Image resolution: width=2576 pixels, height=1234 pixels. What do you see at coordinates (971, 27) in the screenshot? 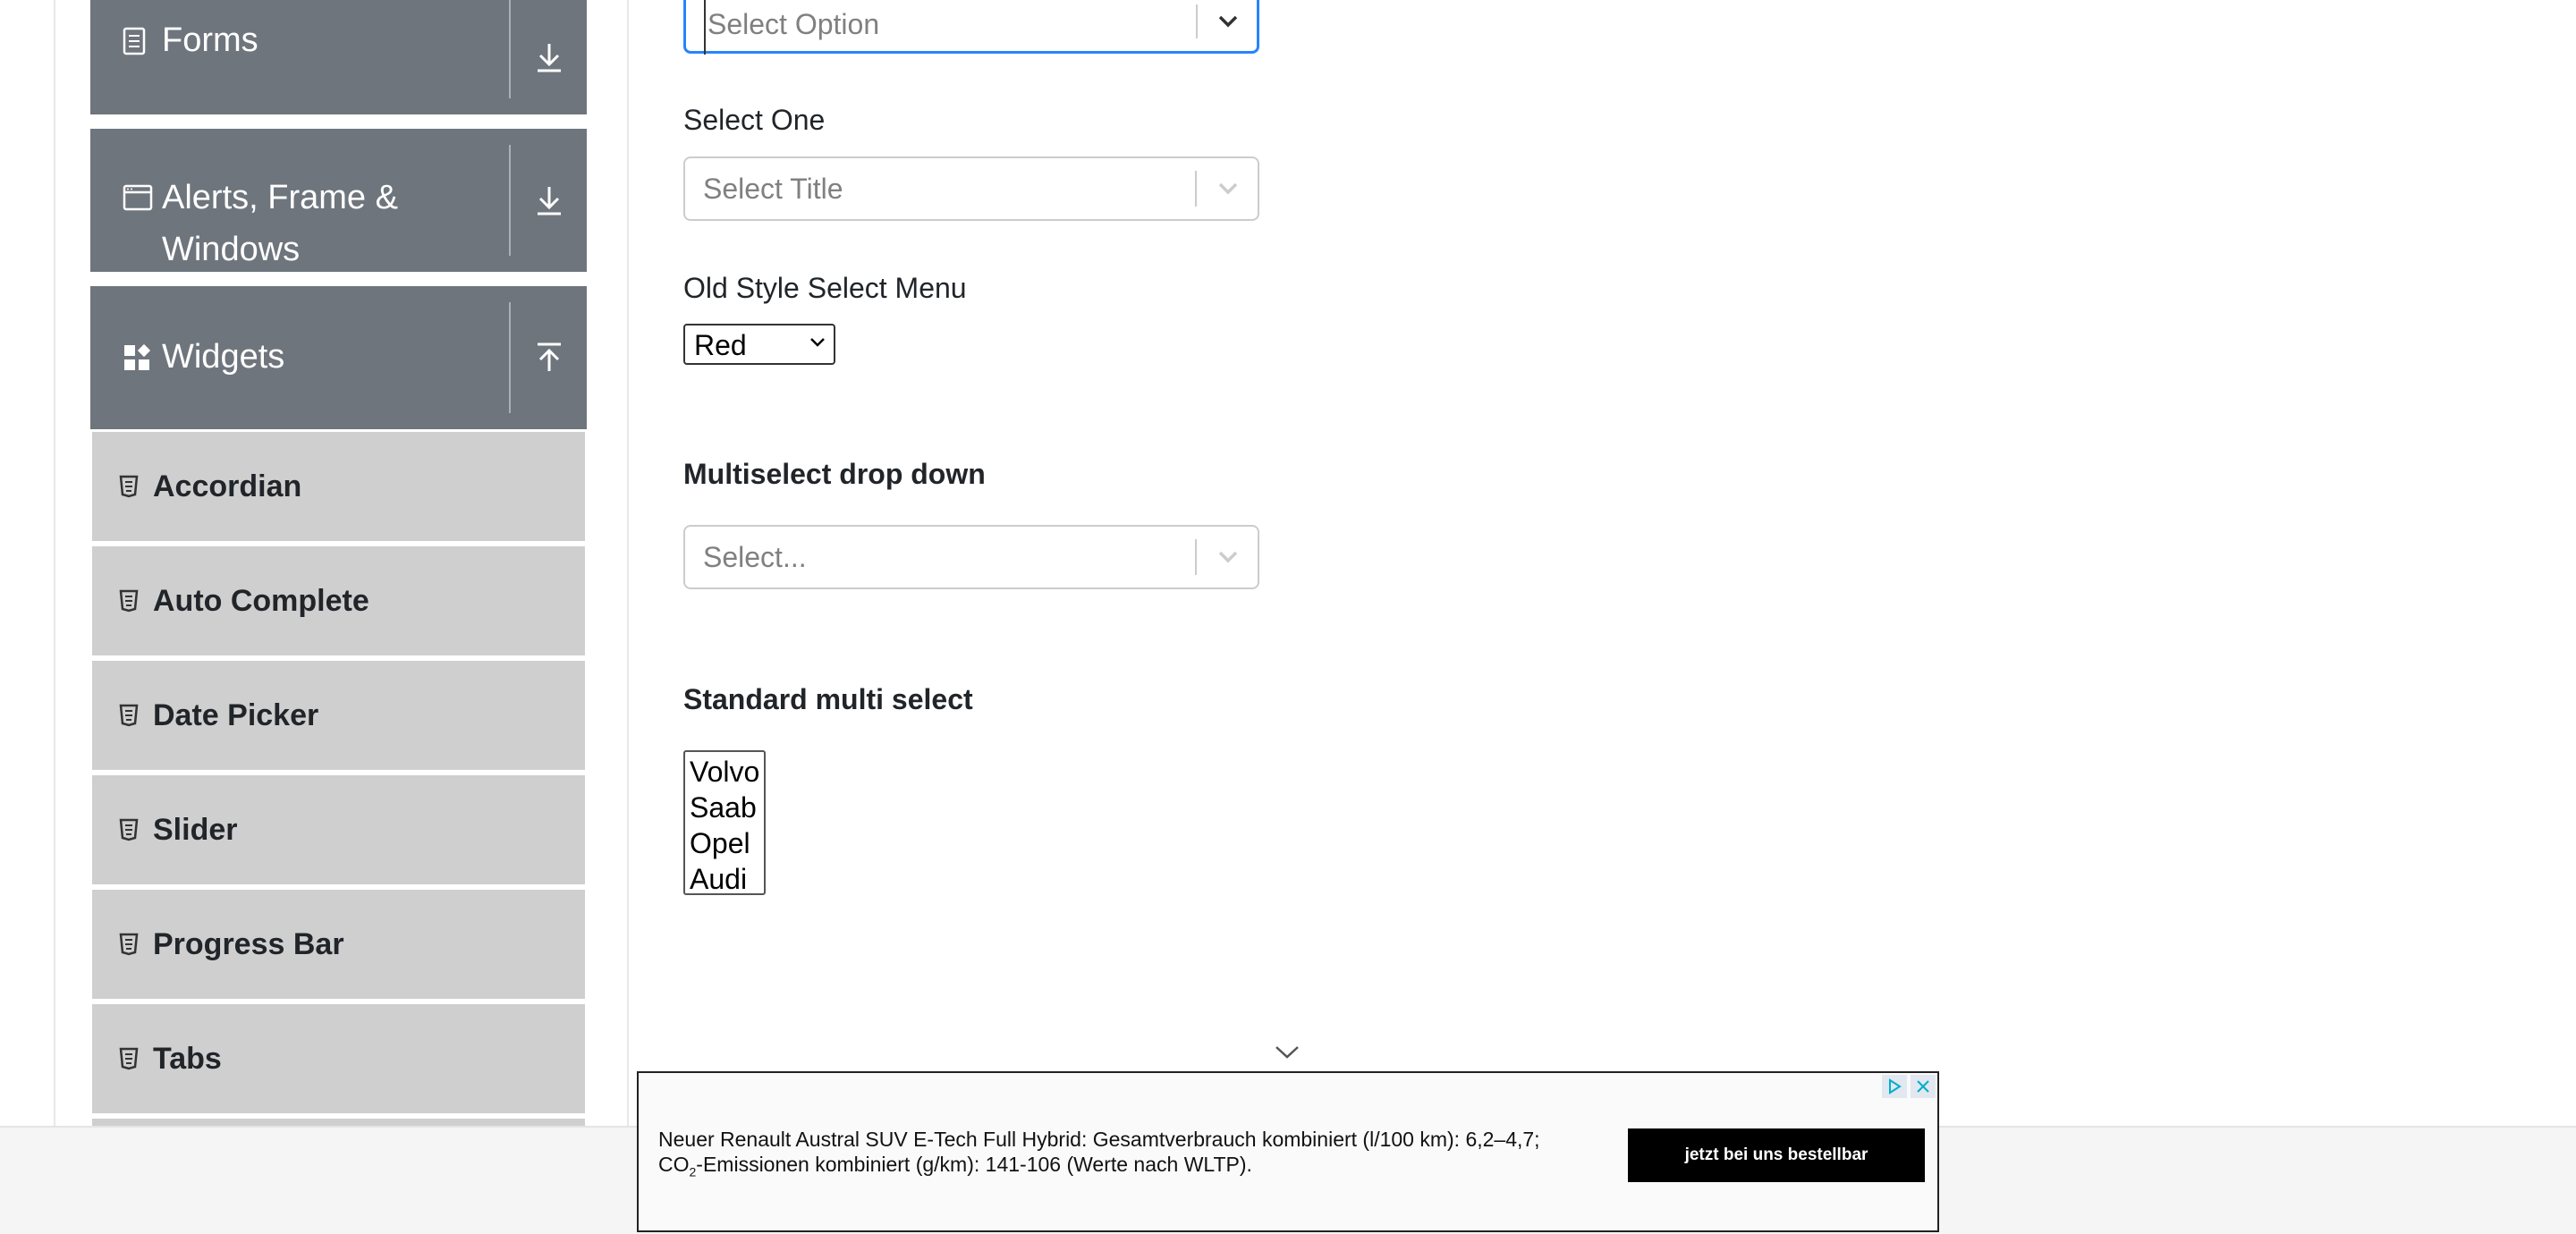
I see `select-value-dropdown: Select Option` at bounding box center [971, 27].